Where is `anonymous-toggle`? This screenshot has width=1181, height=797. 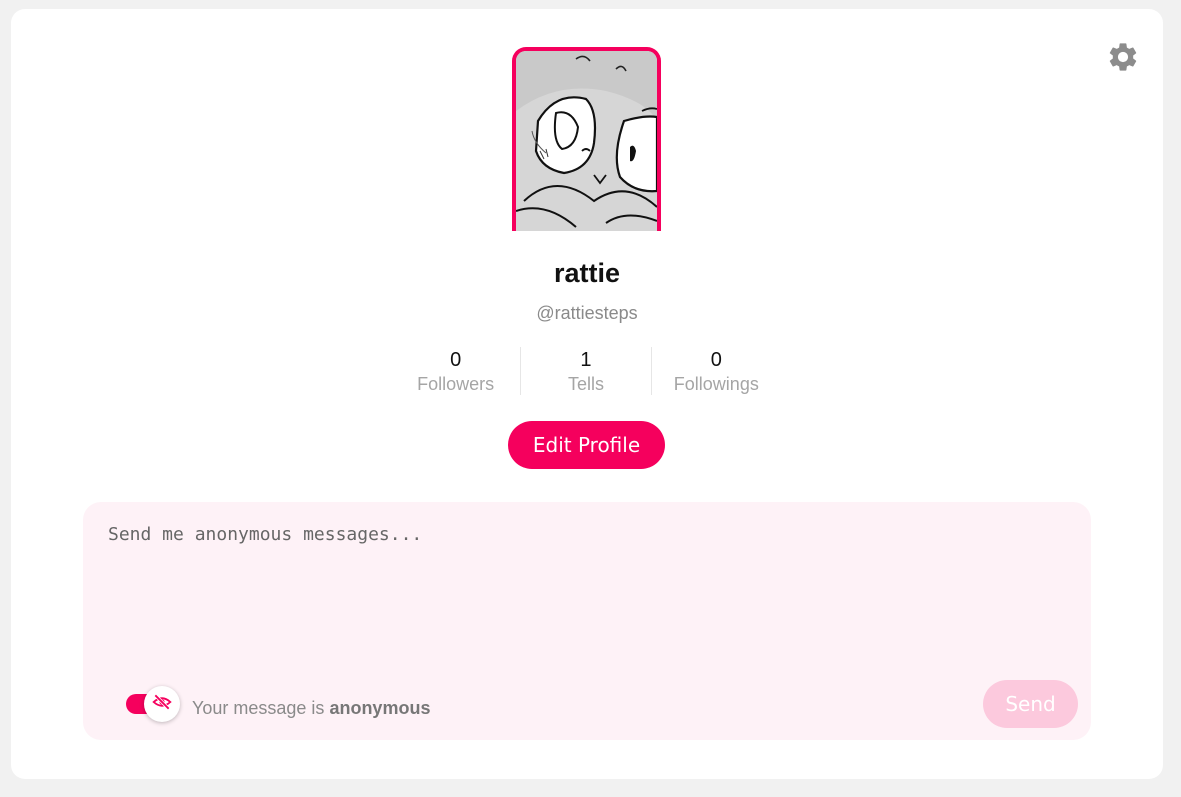 anonymous-toggle is located at coordinates (154, 704).